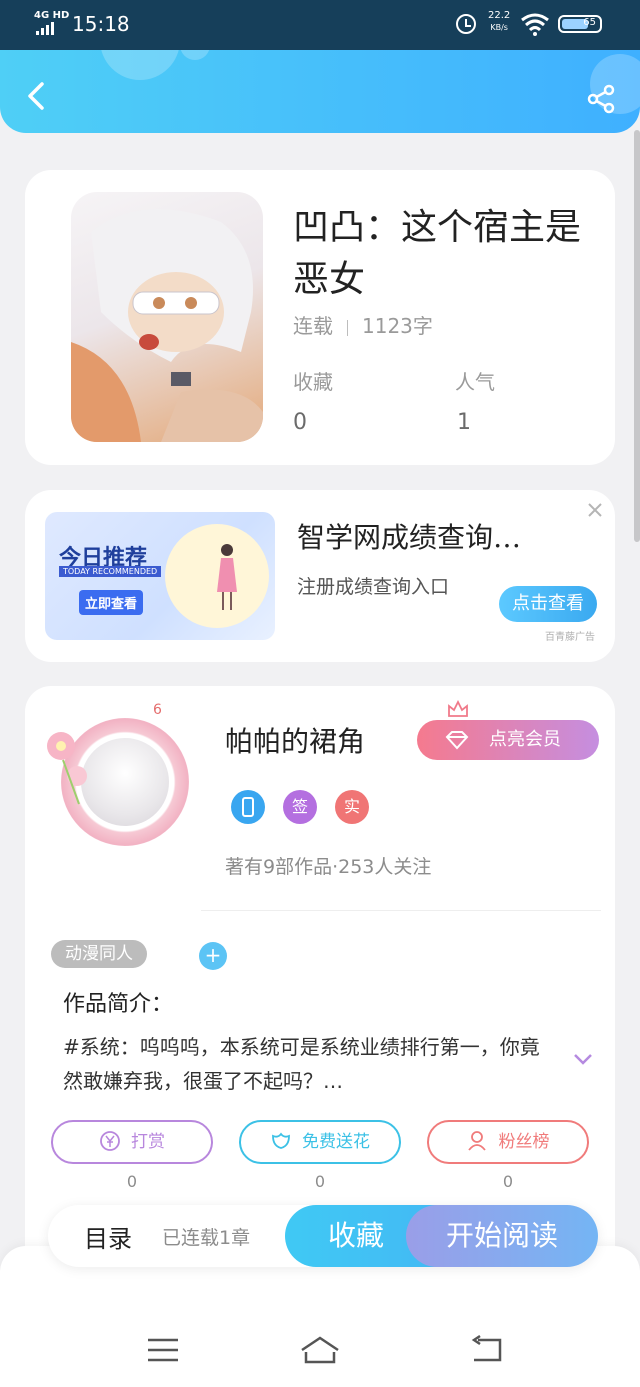 The image size is (640, 1387). I want to click on reward-count: 0, so click(132, 1181).